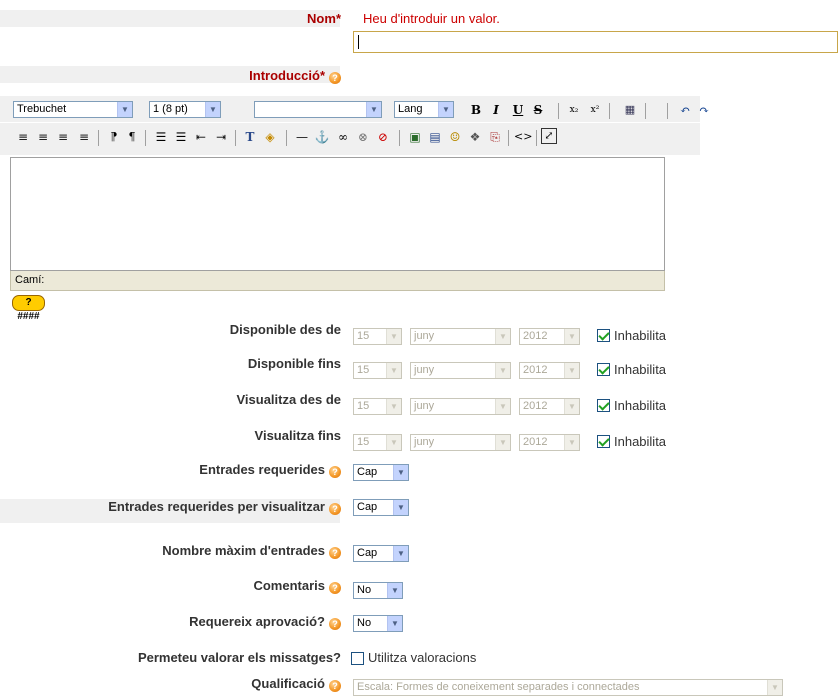 The height and width of the screenshot is (696, 838). Describe the element at coordinates (201, 137) in the screenshot. I see `outdent-icon: ⇤` at that location.